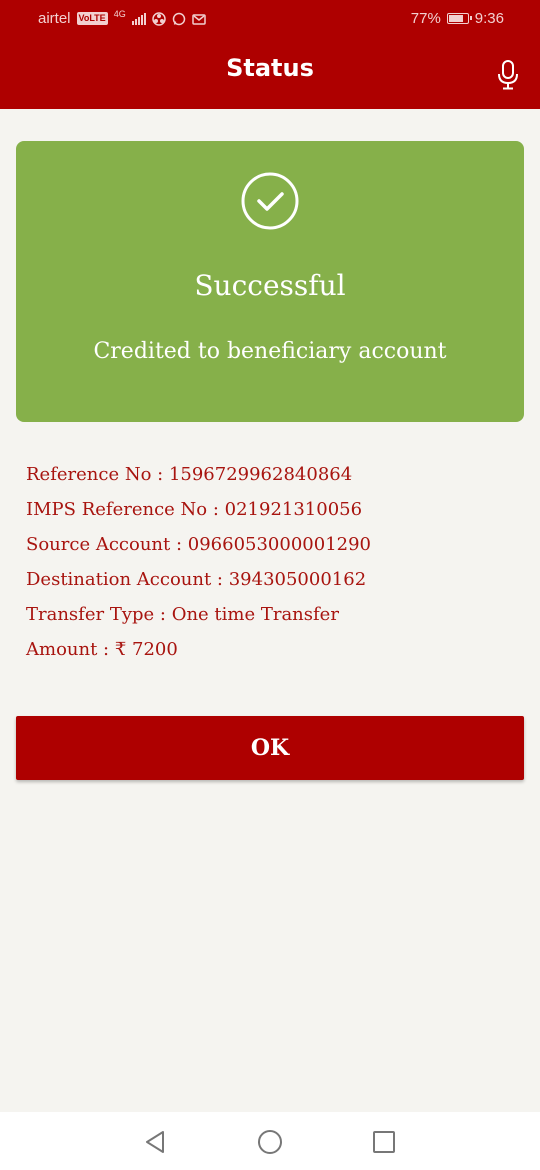 This screenshot has height=1170, width=540. I want to click on detail-value: 021921310056, so click(293, 509).